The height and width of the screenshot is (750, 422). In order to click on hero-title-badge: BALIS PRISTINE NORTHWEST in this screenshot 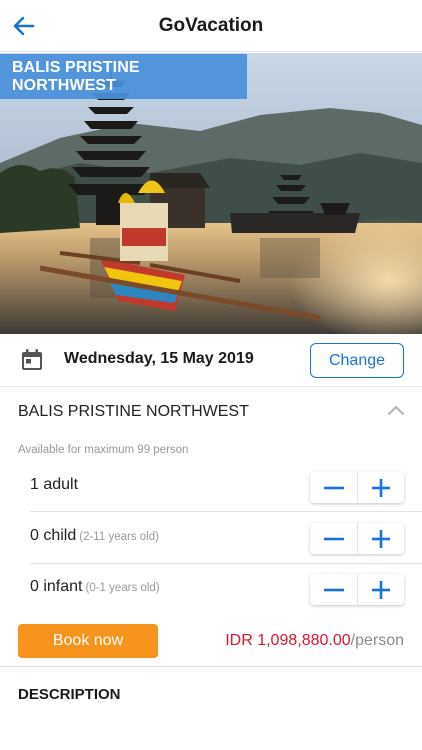, I will do `click(123, 76)`.